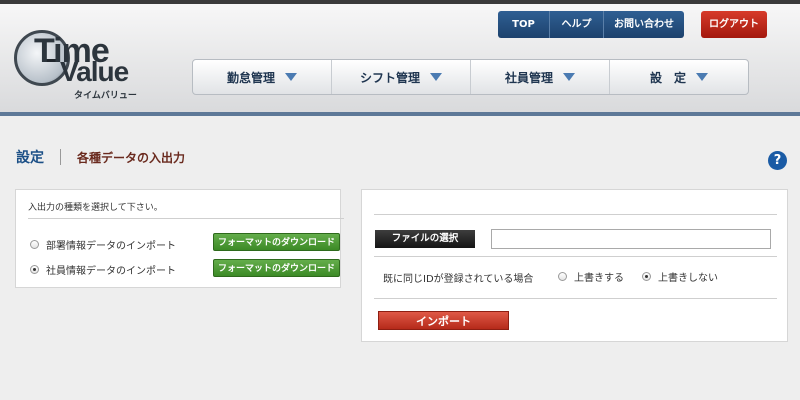 This screenshot has height=400, width=800. I want to click on radio-department-import: 部署情報データのインポート, so click(103, 244).